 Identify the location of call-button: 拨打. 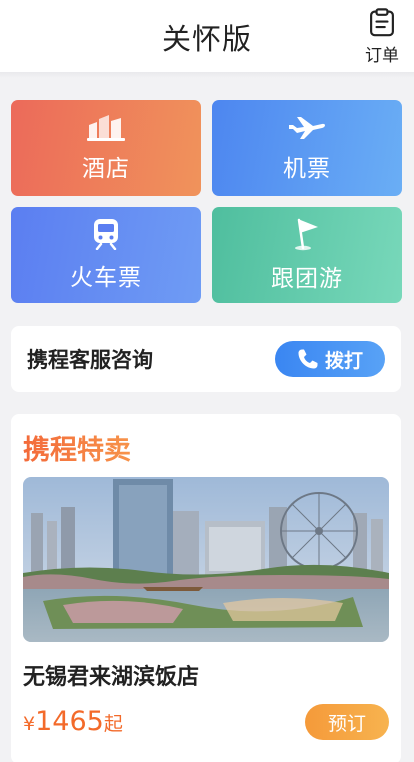
(330, 359).